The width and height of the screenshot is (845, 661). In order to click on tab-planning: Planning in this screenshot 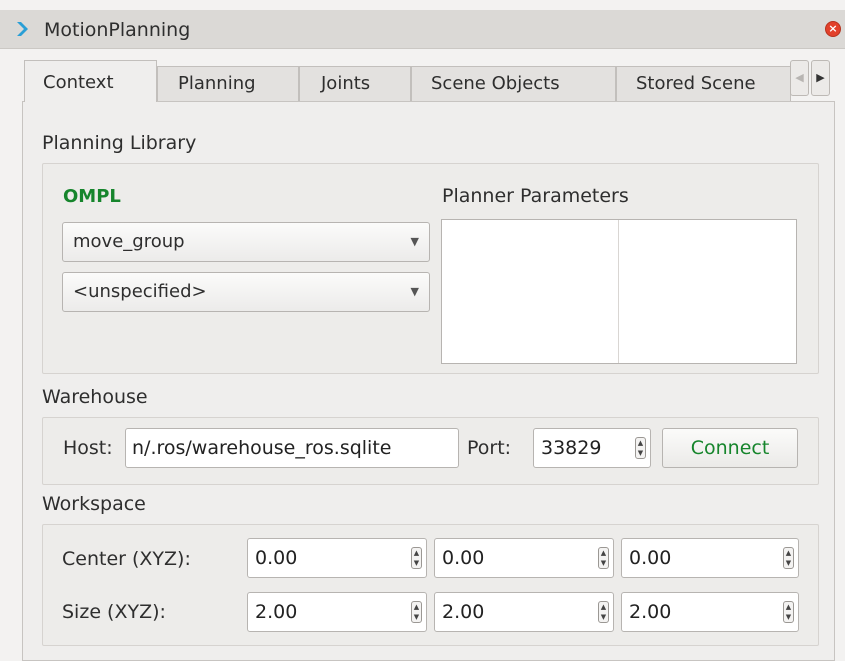, I will do `click(228, 84)`.